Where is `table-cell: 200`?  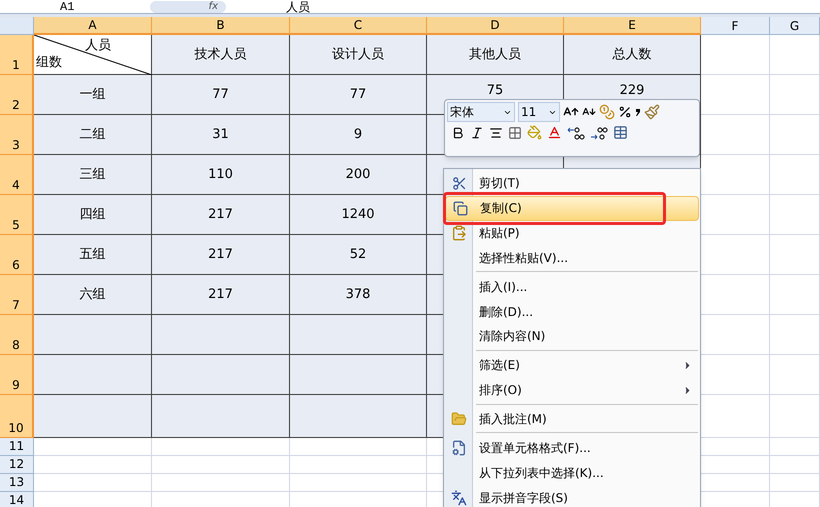 table-cell: 200 is located at coordinates (358, 175).